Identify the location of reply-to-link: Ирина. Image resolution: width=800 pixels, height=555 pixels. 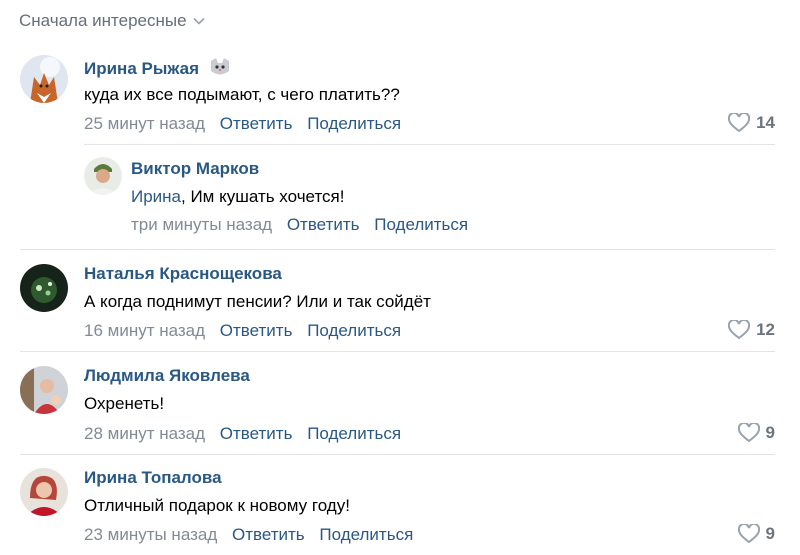
(156, 196).